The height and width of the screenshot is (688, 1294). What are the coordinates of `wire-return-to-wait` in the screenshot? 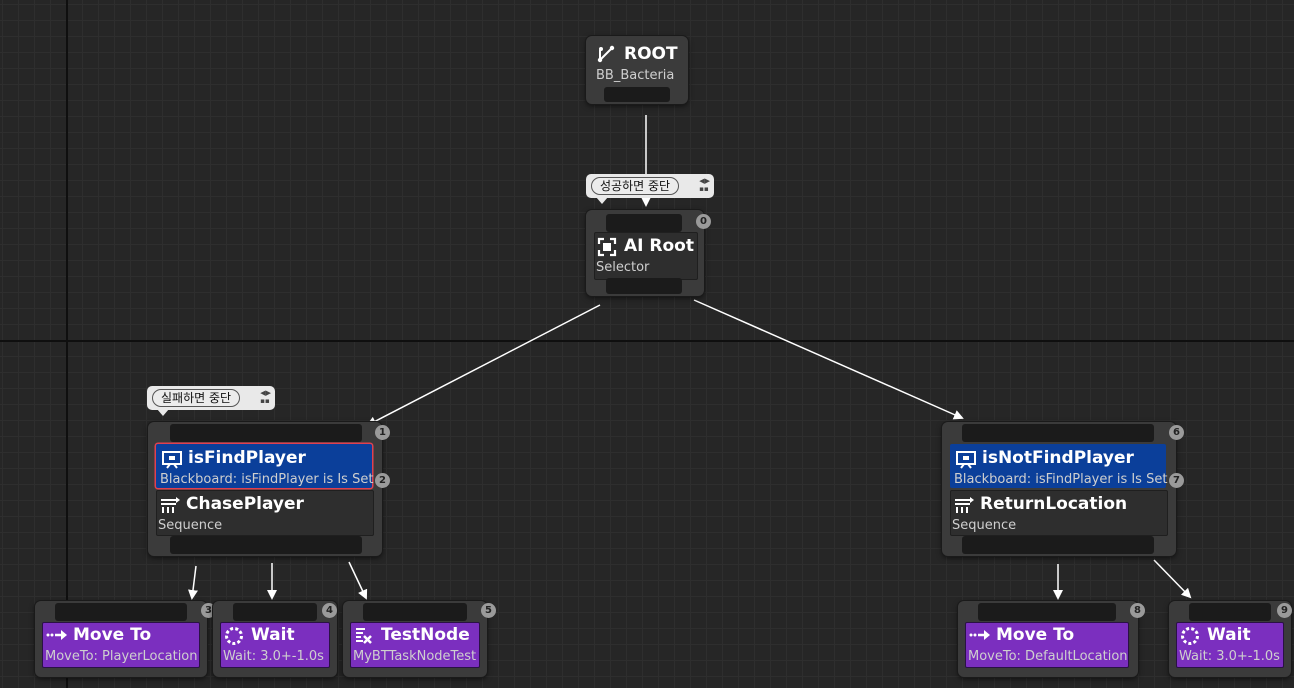 It's located at (1172, 579).